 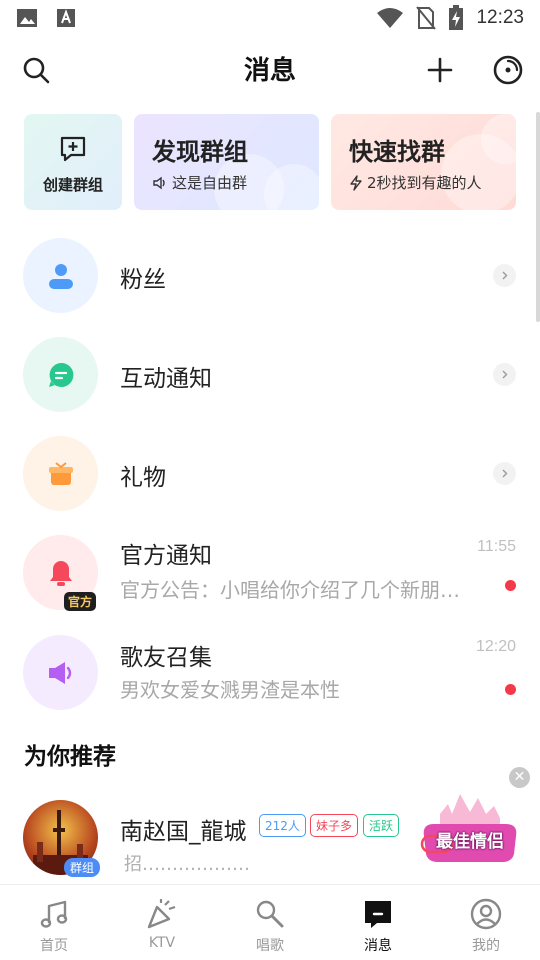 What do you see at coordinates (161, 914) in the screenshot?
I see `party-popper-icon` at bounding box center [161, 914].